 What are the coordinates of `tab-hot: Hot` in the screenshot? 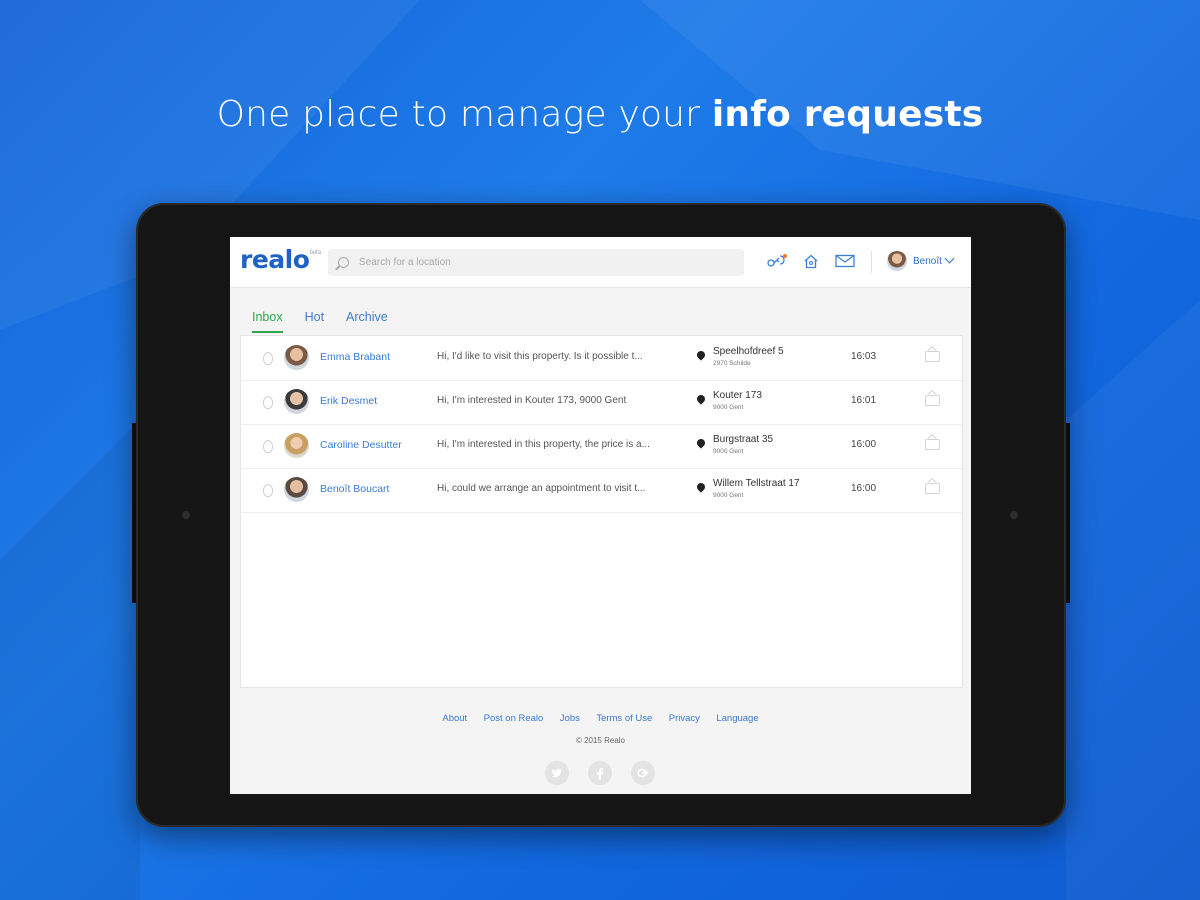 It's located at (314, 321).